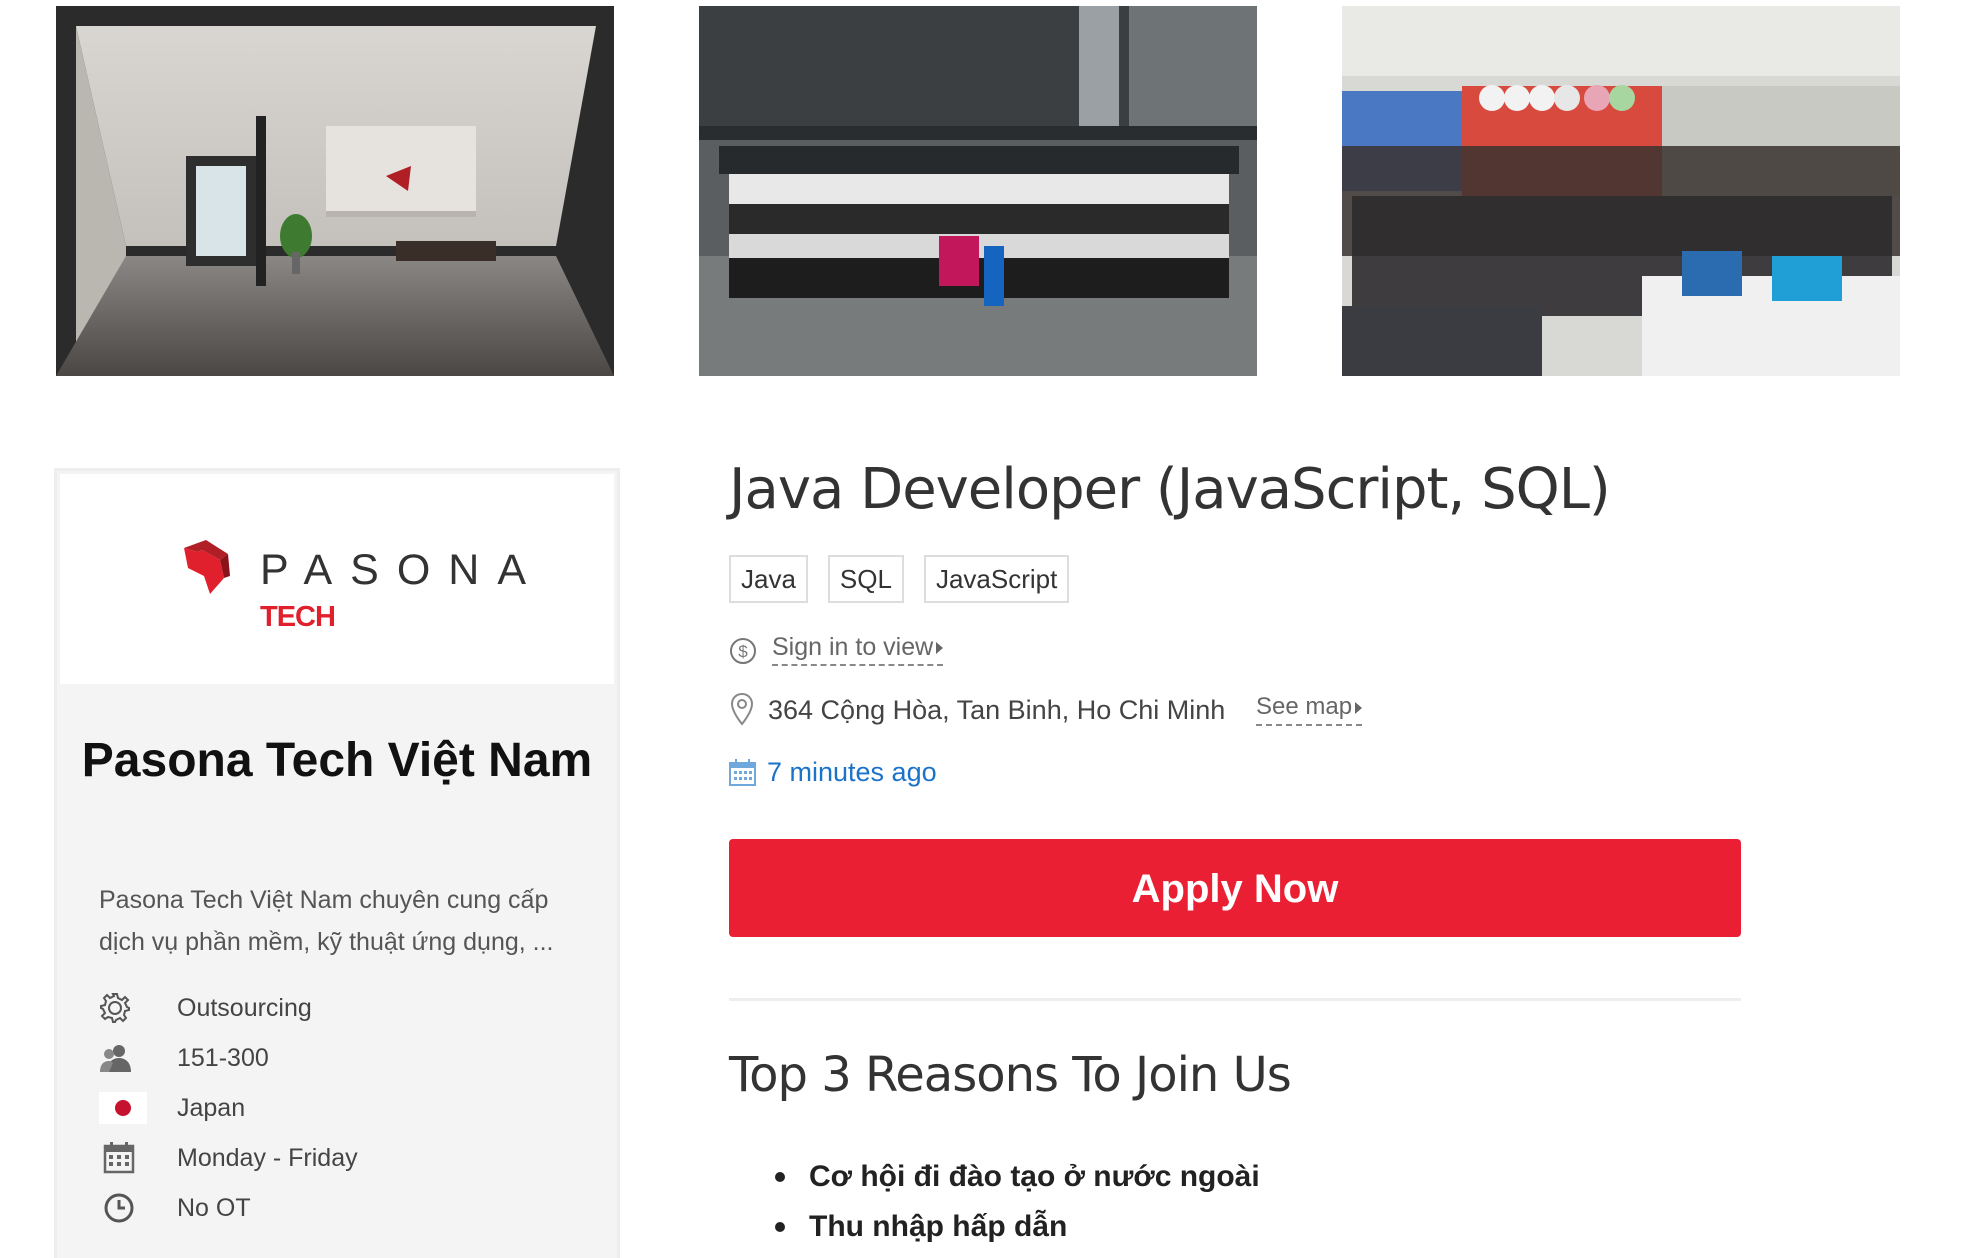 Image resolution: width=1964 pixels, height=1258 pixels. I want to click on fact-label: Monday - Friday, so click(267, 1158).